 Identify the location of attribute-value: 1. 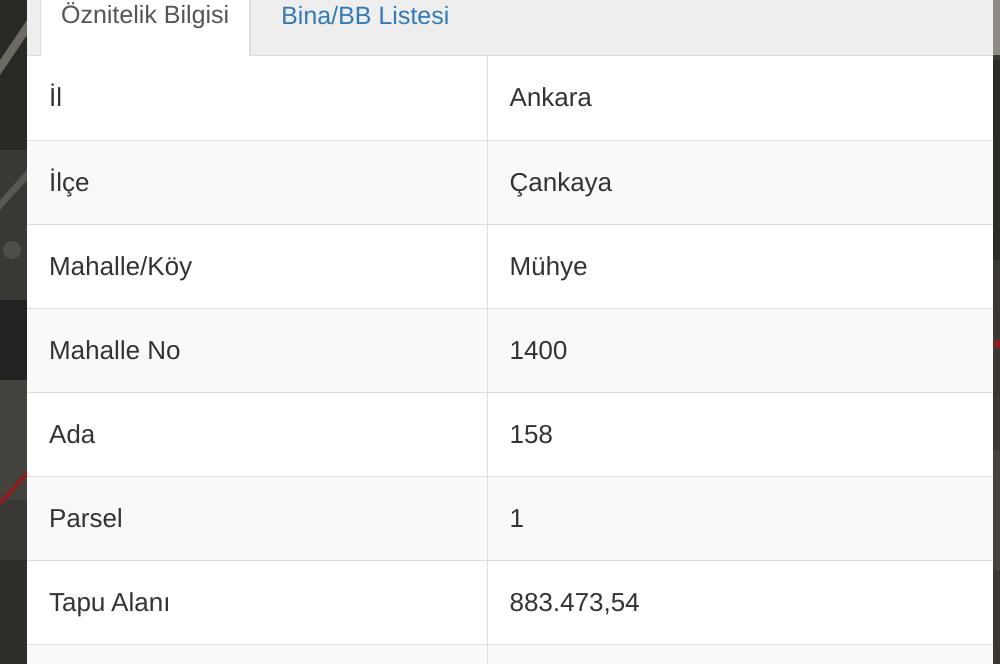
(740, 518).